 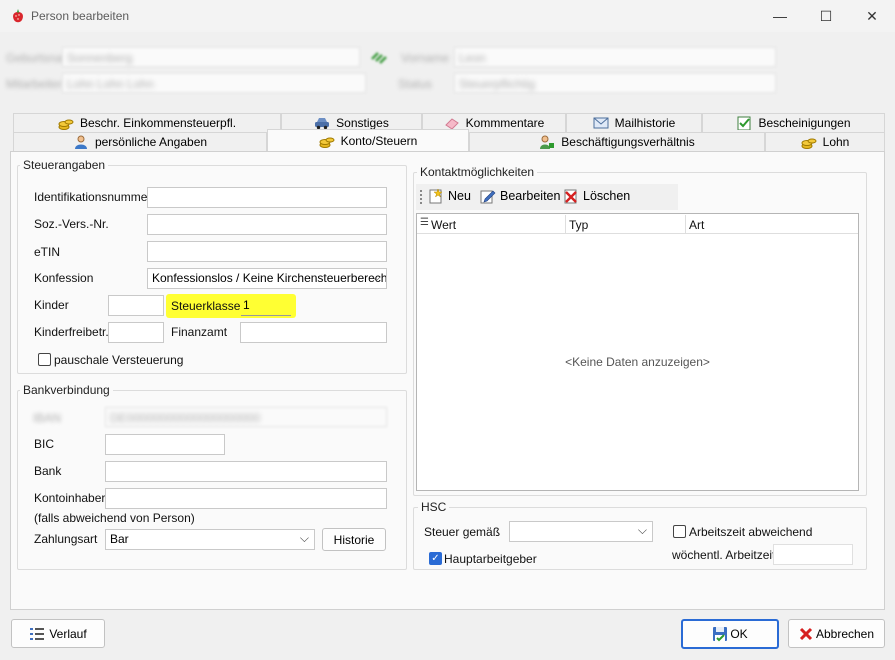 I want to click on woechentl-arbeitszeit-label: wöchentl. Arbeitzeit, so click(x=724, y=555).